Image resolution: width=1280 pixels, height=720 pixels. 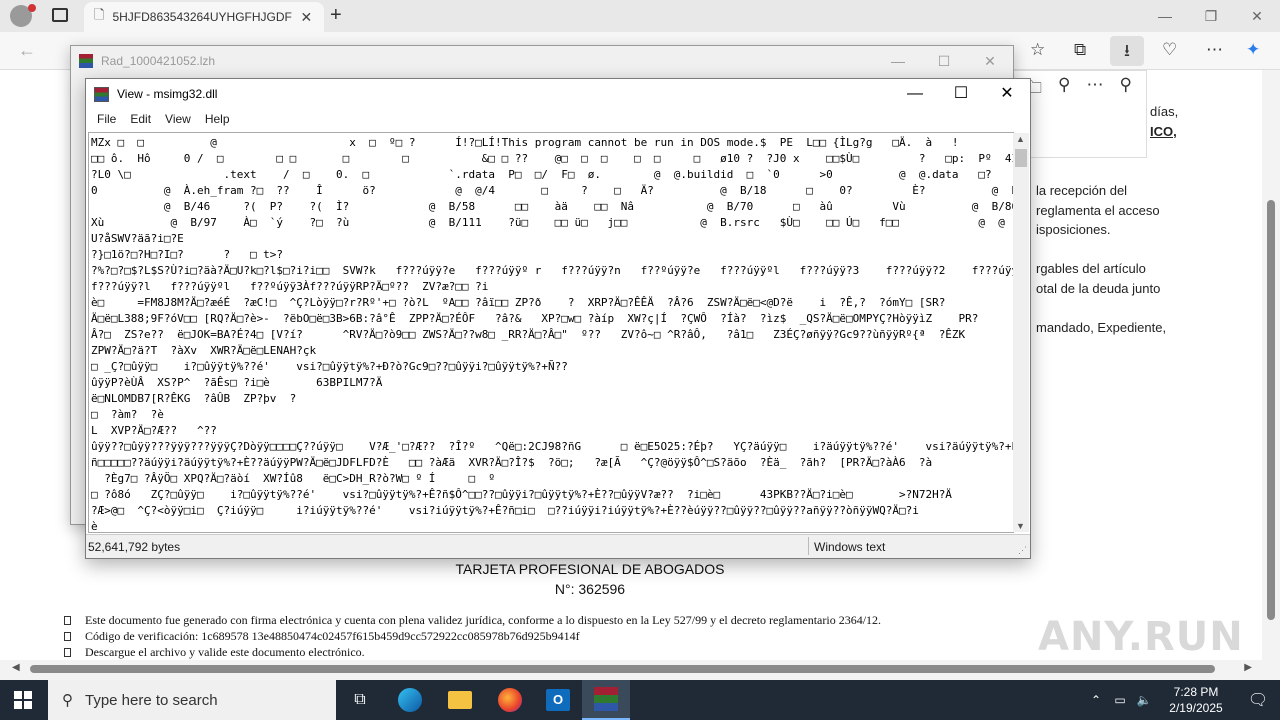 What do you see at coordinates (808, 546) in the screenshot?
I see `status-divider` at bounding box center [808, 546].